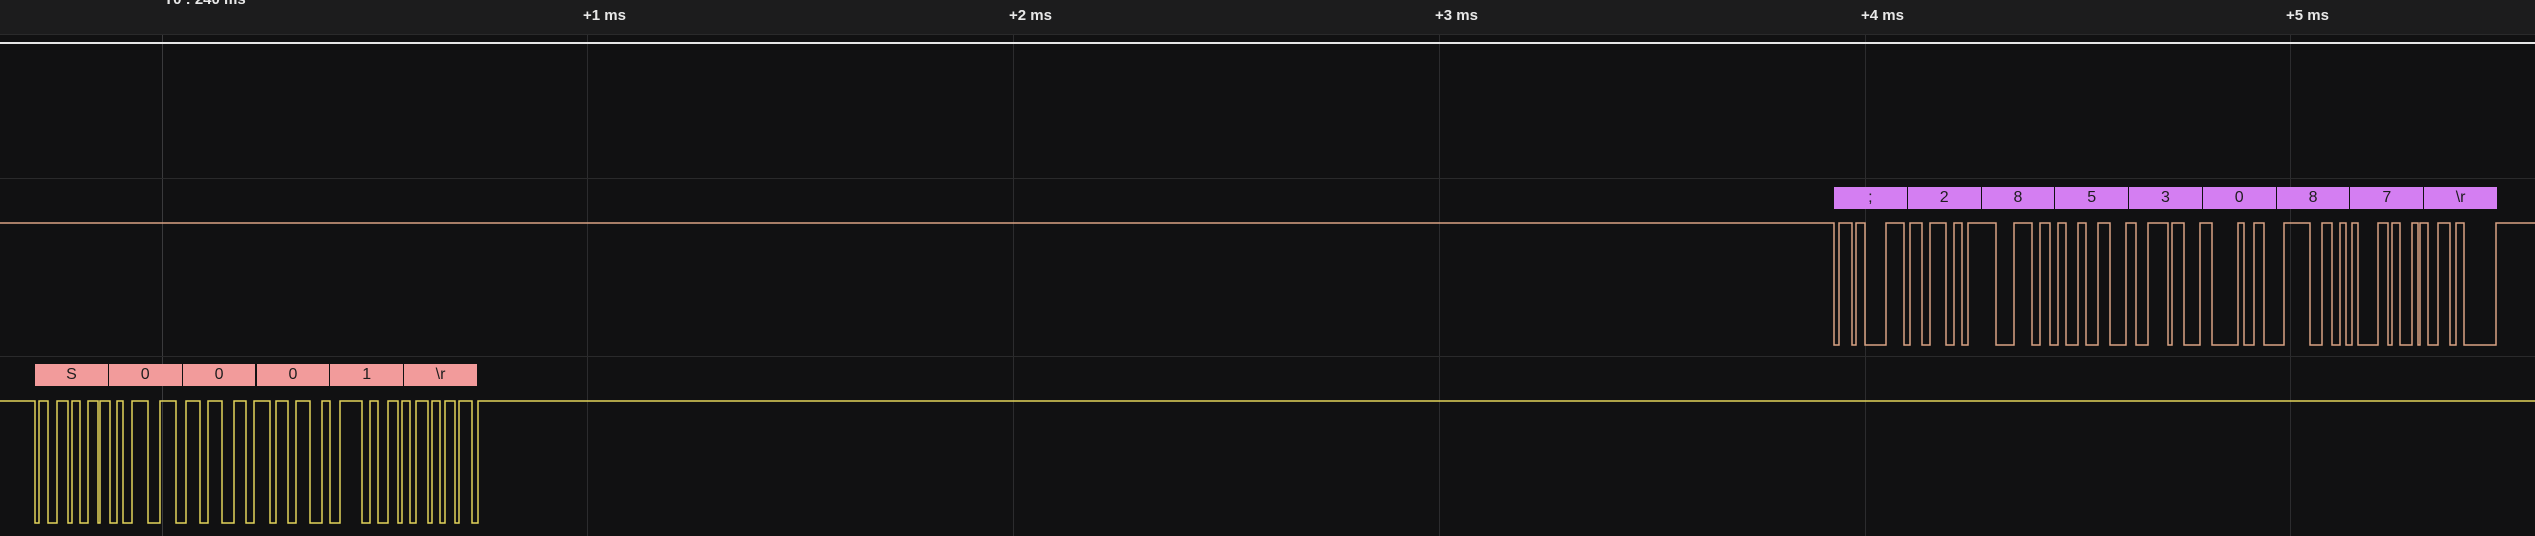  What do you see at coordinates (1882, 15) in the screenshot?
I see `tick-label-4ms: +4 ms` at bounding box center [1882, 15].